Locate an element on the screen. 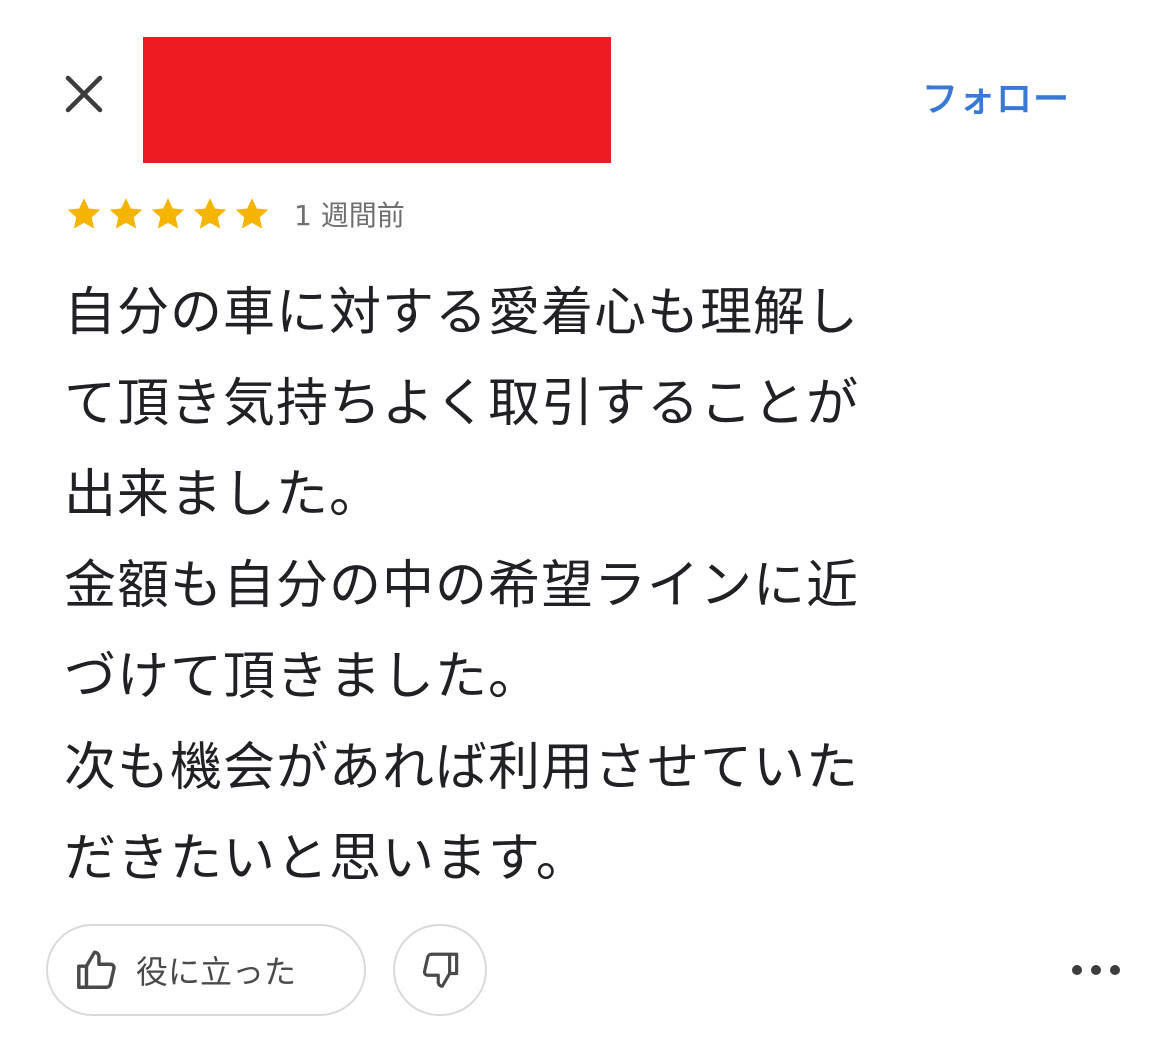  thumbs-up-icon is located at coordinates (96, 969).